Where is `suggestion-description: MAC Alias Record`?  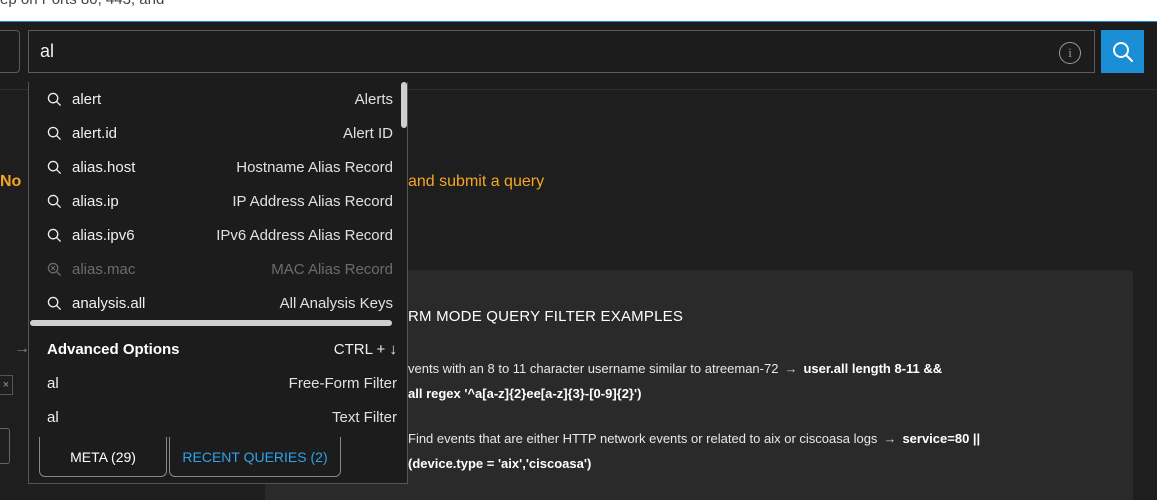
suggestion-description: MAC Alias Record is located at coordinates (332, 269).